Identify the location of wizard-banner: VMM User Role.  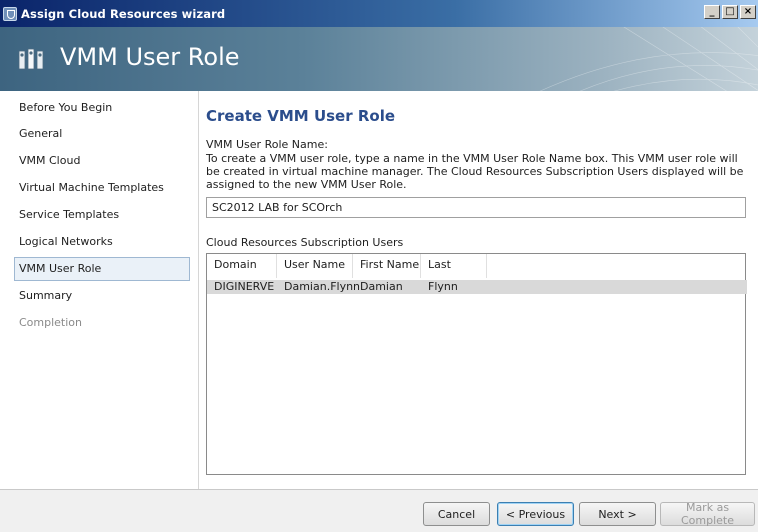
(379, 59).